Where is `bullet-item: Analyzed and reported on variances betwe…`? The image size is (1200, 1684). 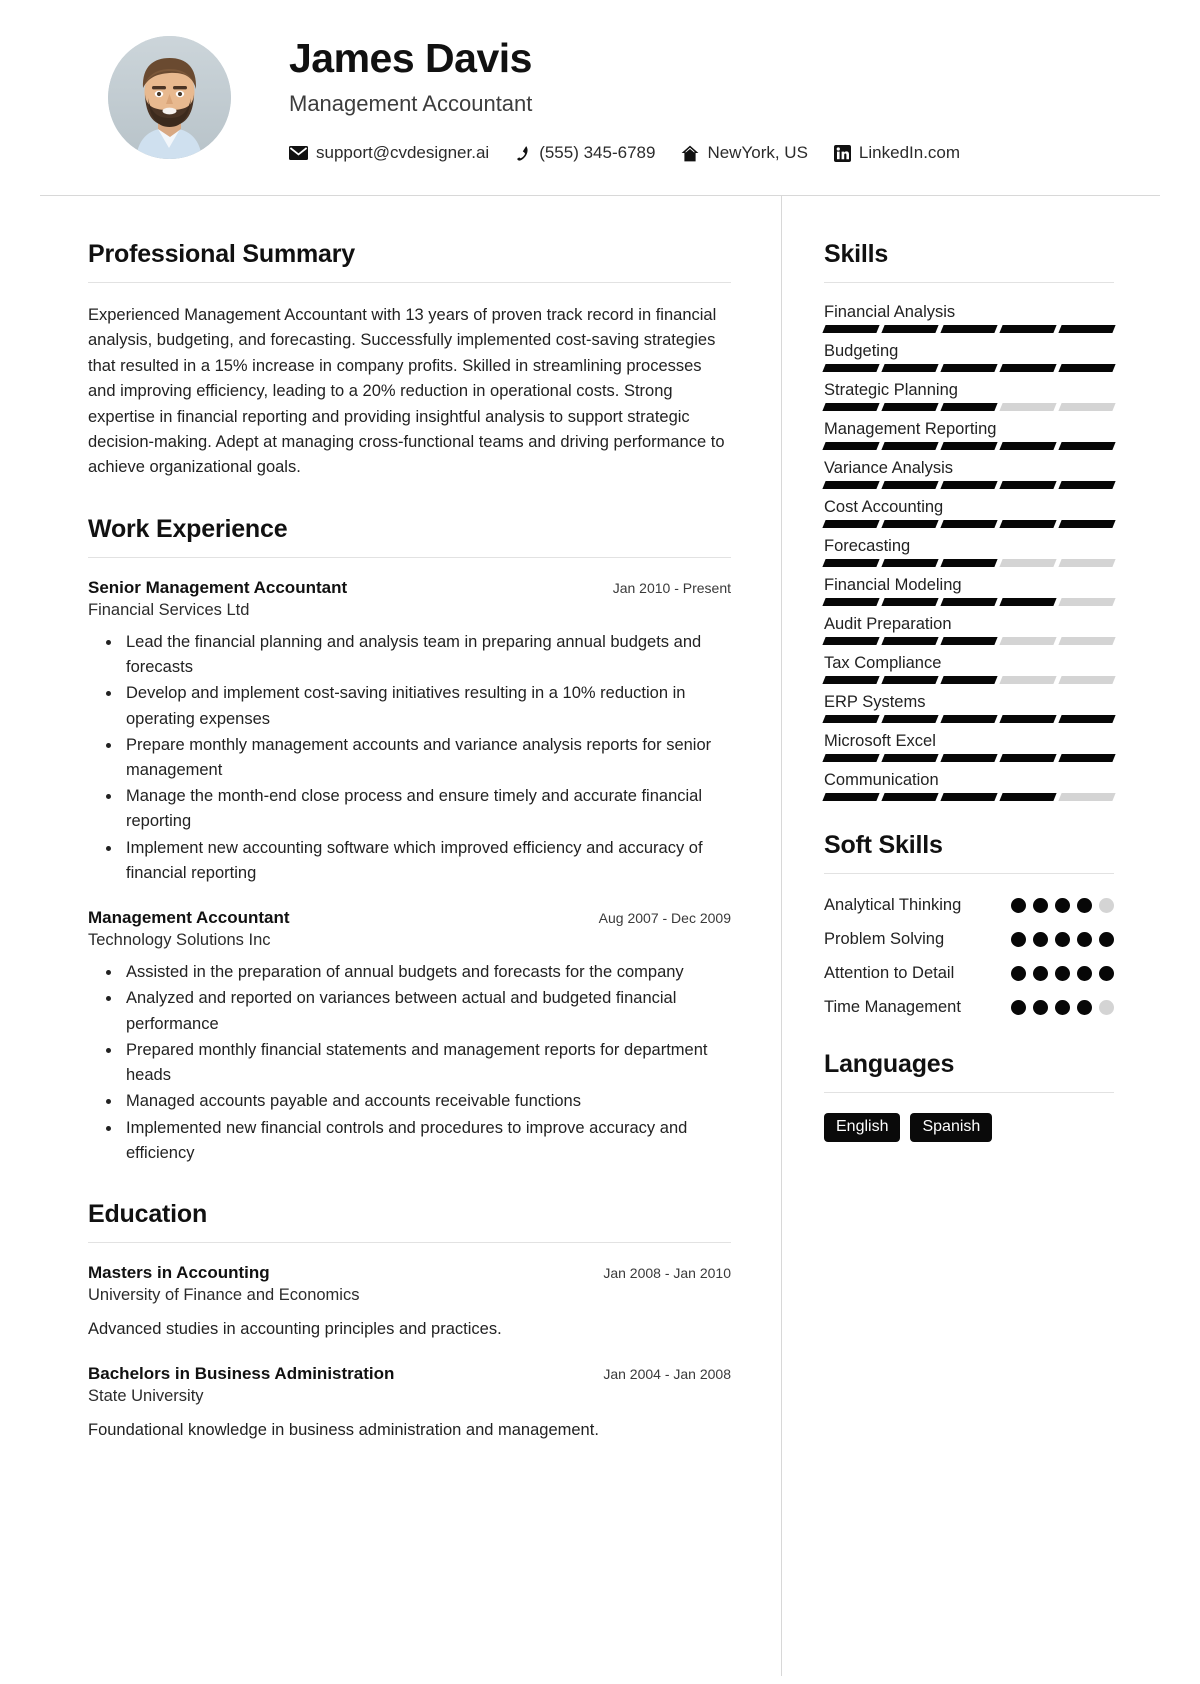
bullet-item: Analyzed and reported on variances betwe… is located at coordinates (426, 1011).